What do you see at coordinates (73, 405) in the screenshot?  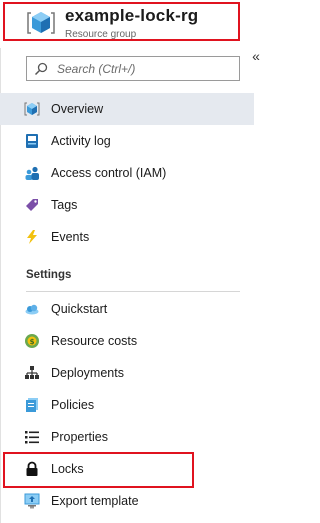 I see `nav-label: Policies` at bounding box center [73, 405].